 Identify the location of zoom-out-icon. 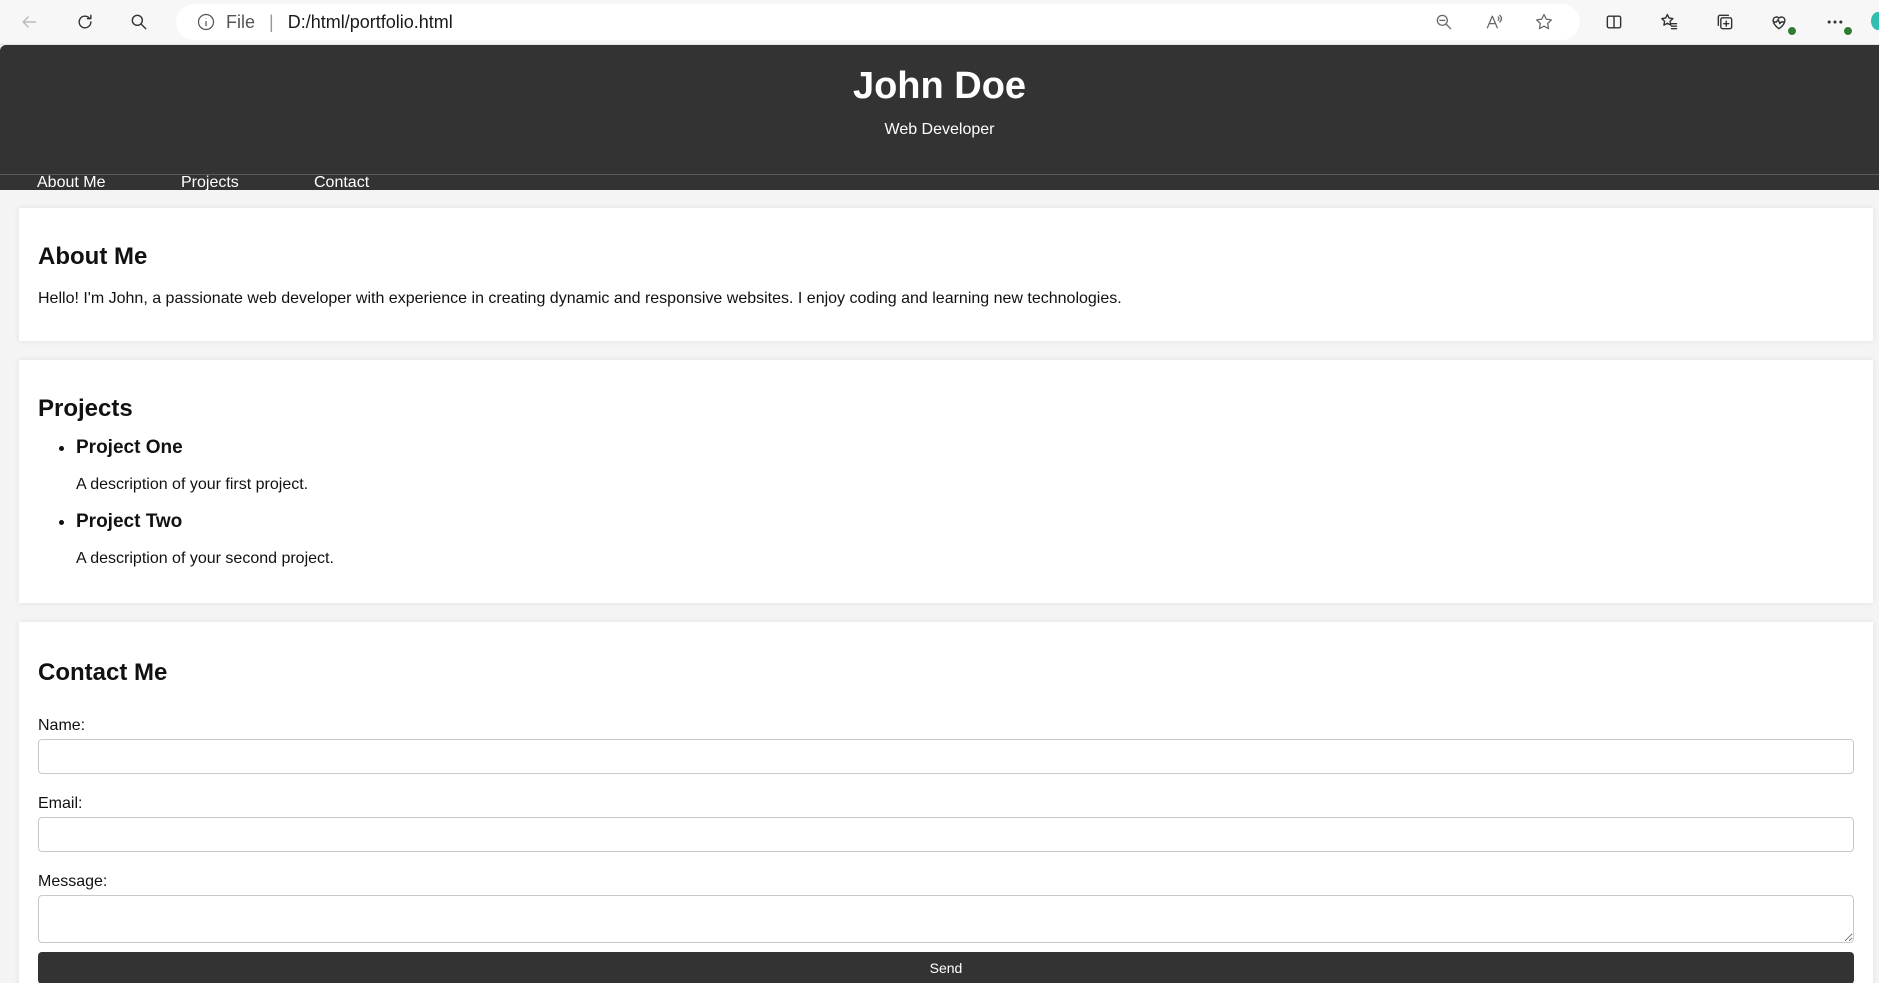
(1444, 22).